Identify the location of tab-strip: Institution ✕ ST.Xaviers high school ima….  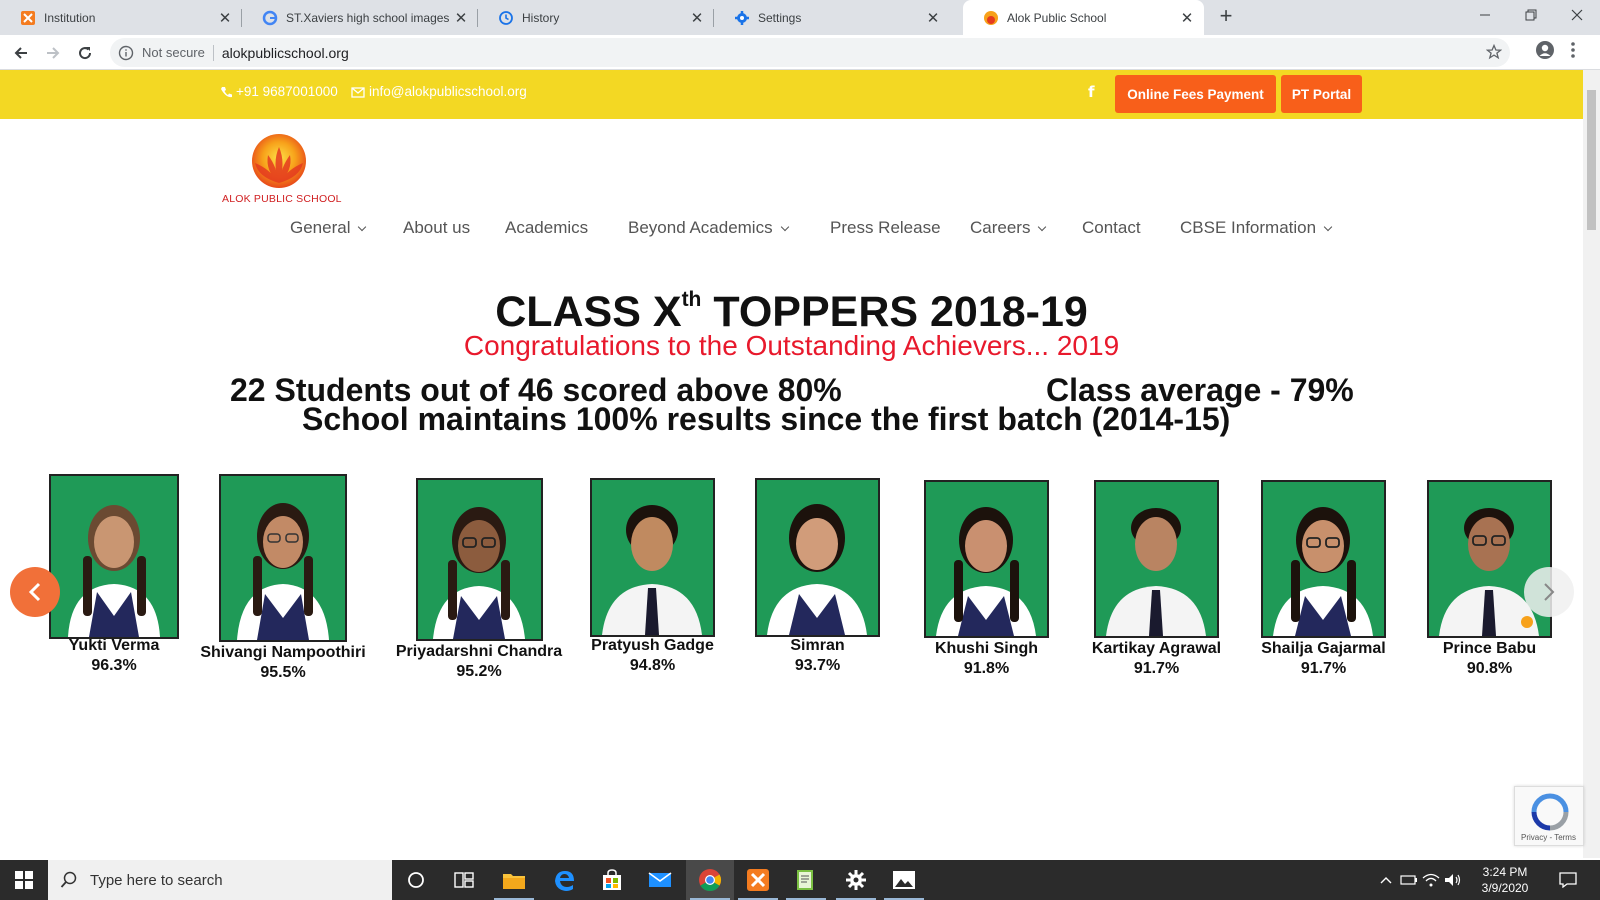
(800, 17).